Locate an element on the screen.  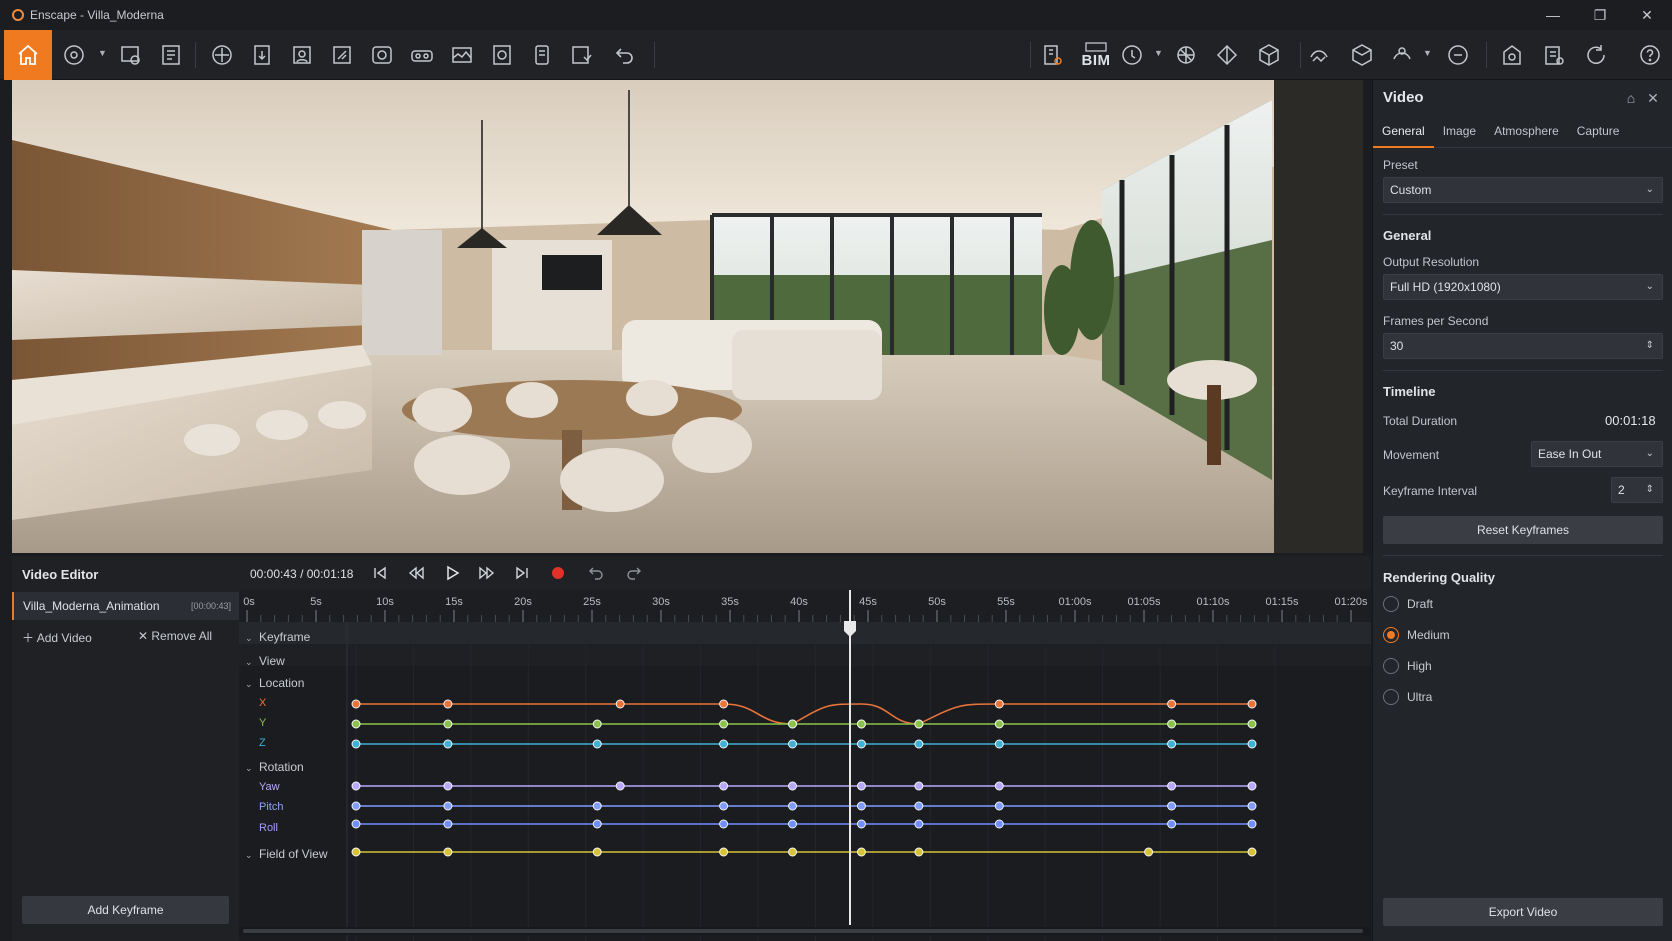
export-video-button: Export Video is located at coordinates (1523, 912).